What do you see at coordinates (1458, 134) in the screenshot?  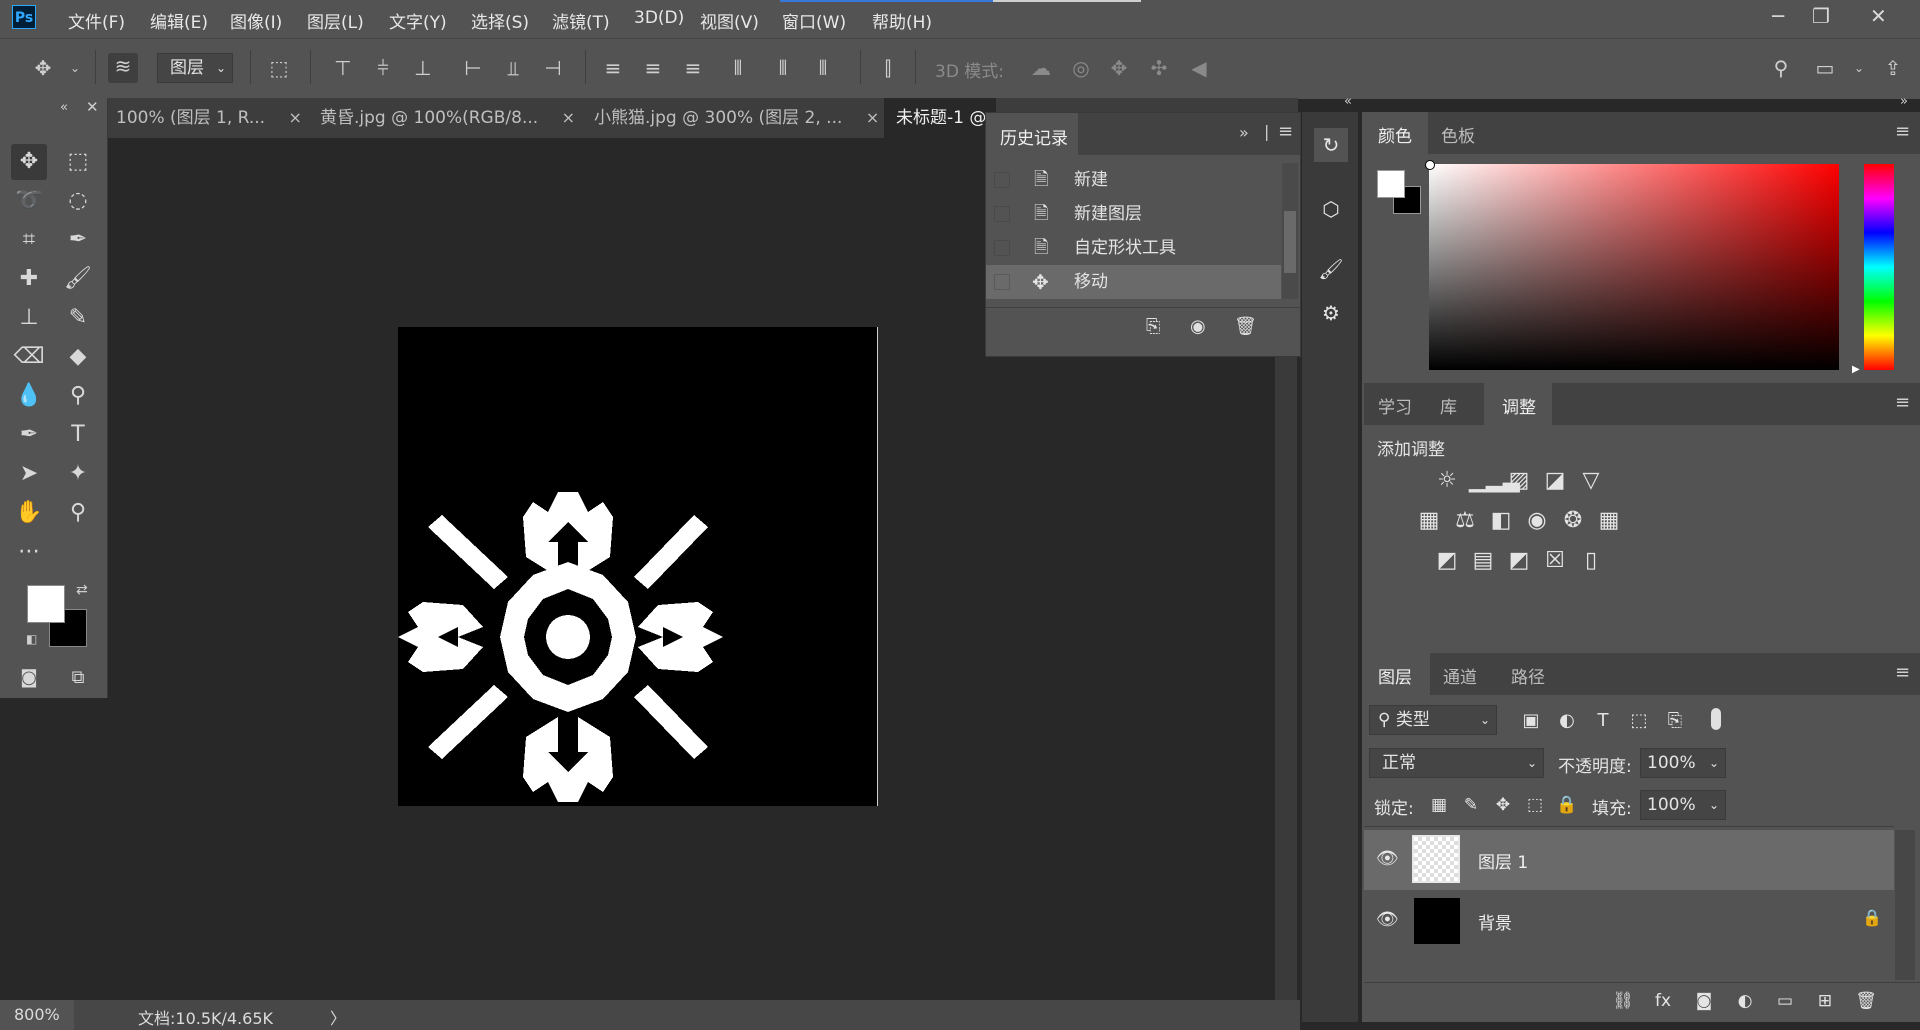 I see `tab-swatches: 色板` at bounding box center [1458, 134].